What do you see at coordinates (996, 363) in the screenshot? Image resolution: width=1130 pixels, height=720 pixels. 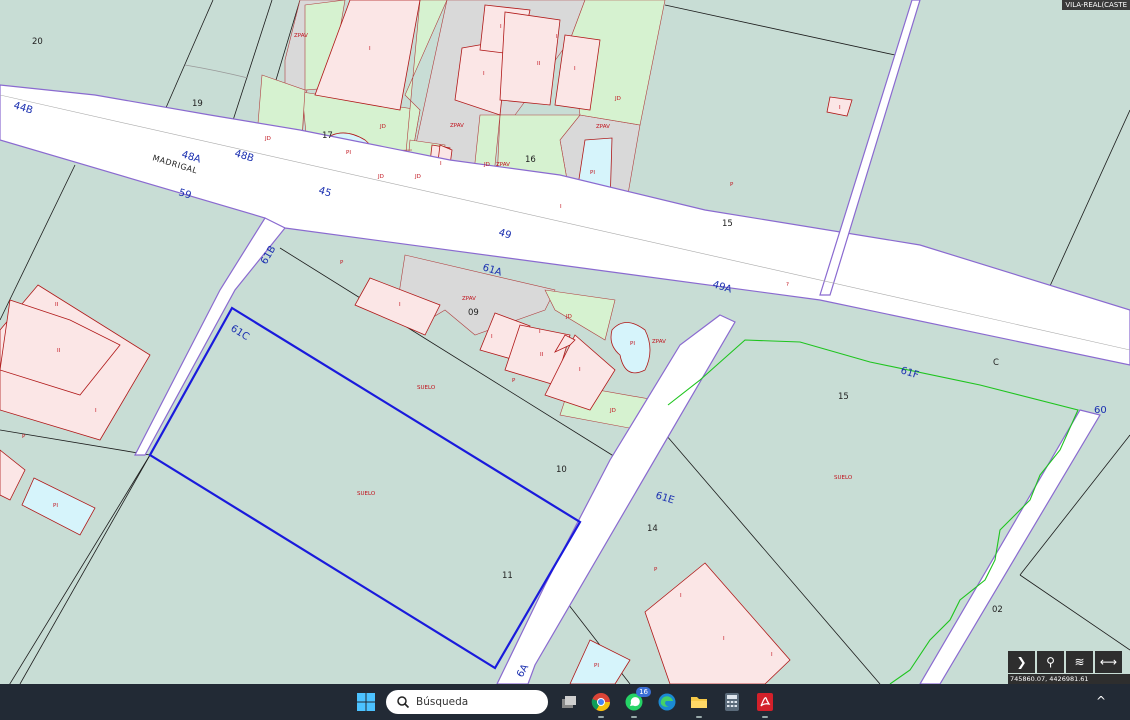 I see `street-letter-label: C` at bounding box center [996, 363].